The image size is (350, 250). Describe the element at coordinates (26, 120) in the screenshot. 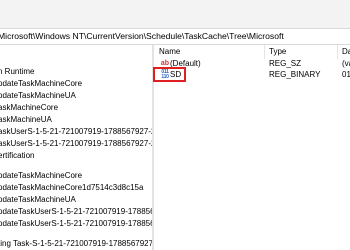

I see `tree-item: askMachineUA` at that location.